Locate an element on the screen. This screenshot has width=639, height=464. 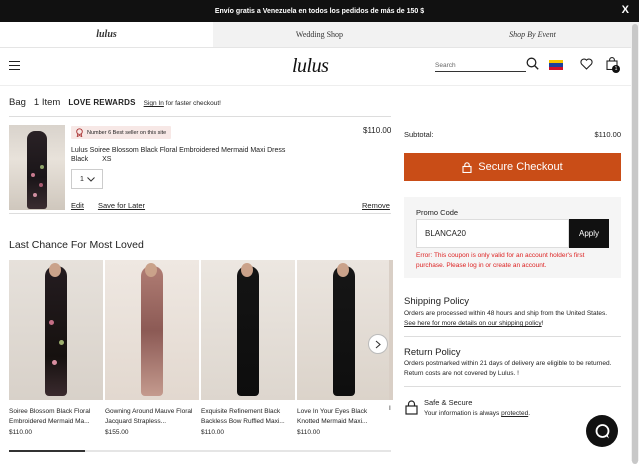
subtotal-row: Subtotal: $110.00 is located at coordinates (512, 134).